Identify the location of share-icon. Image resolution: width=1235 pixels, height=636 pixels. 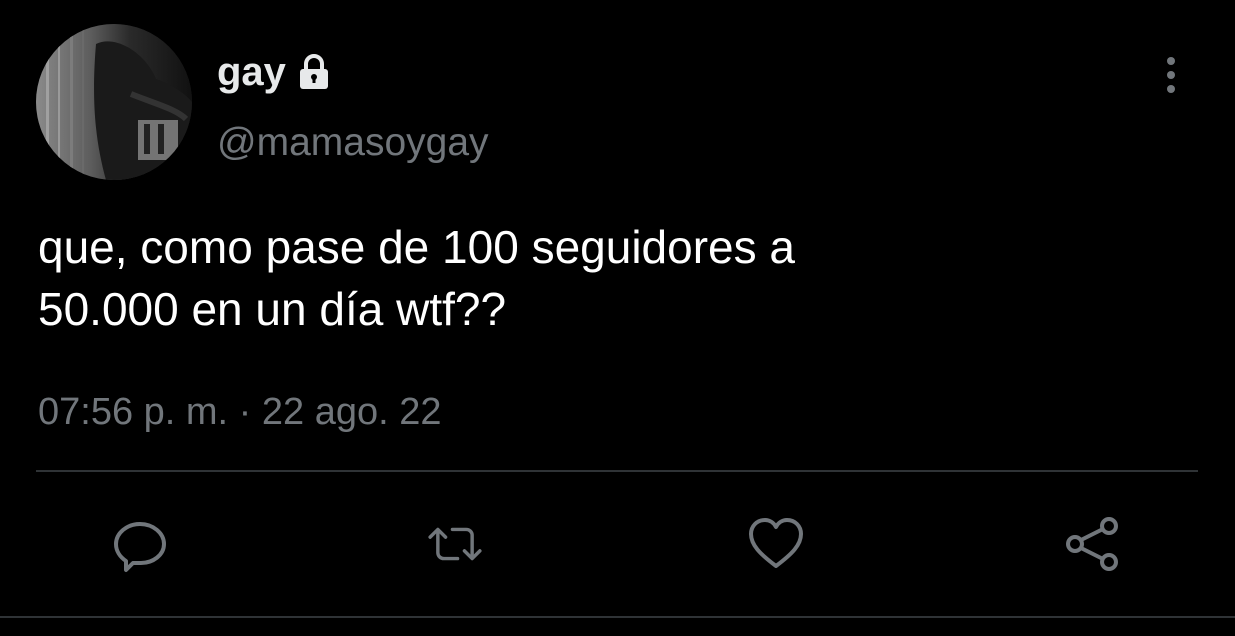
(1092, 544).